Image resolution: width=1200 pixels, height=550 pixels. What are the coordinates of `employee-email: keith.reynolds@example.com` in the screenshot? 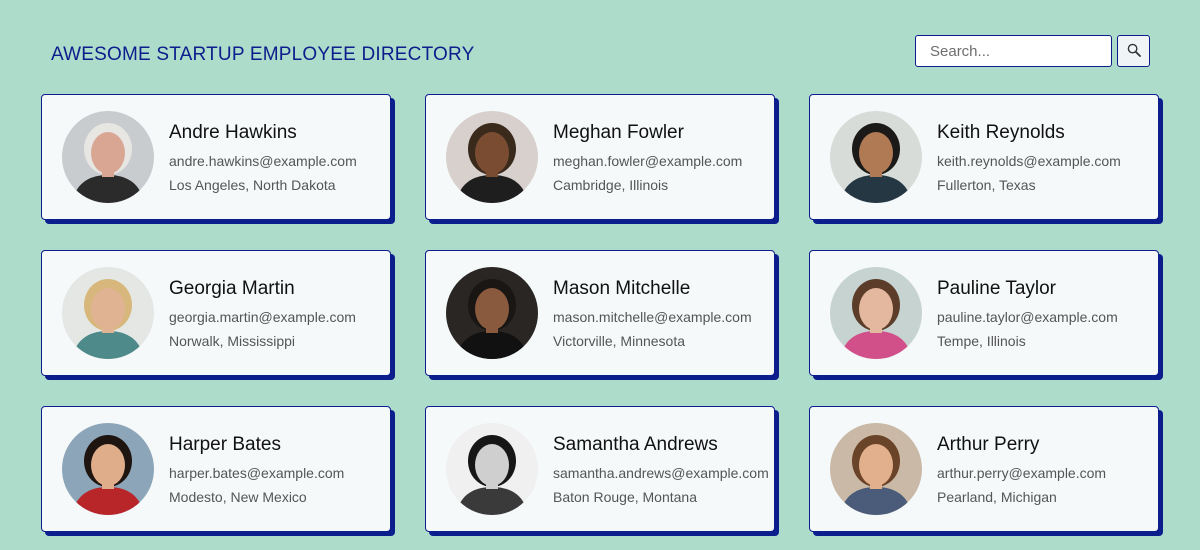 It's located at (1029, 160).